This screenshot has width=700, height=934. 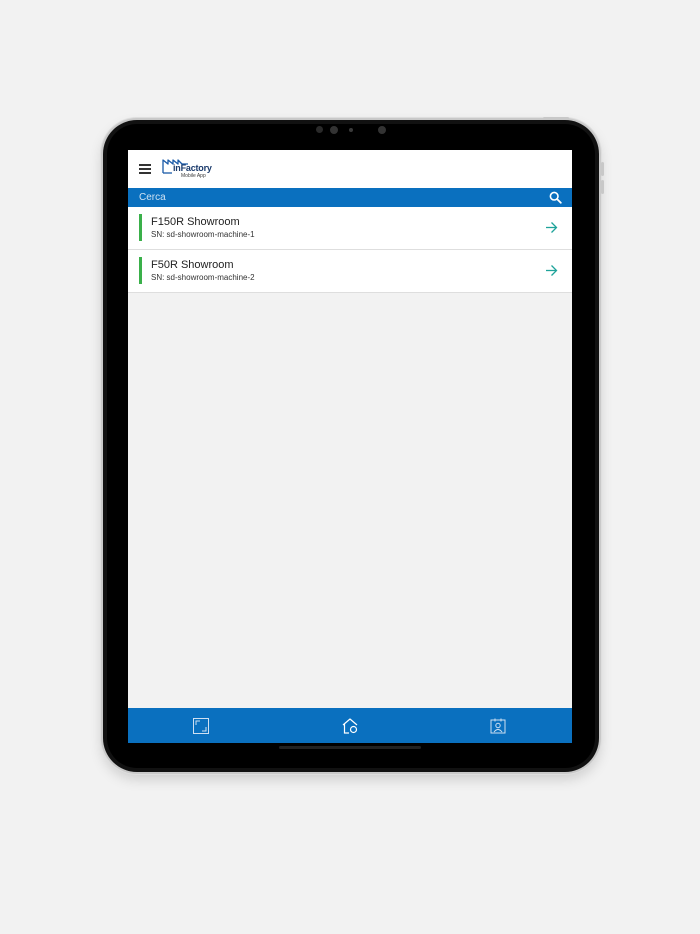 I want to click on volume-up-button, so click(x=602, y=169).